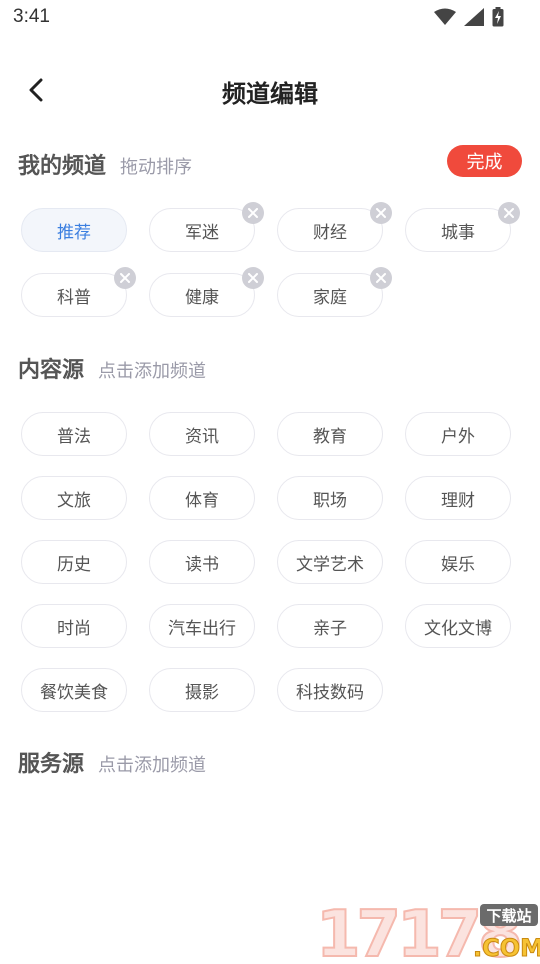 The image size is (540, 964). I want to click on source-chip: 普法, so click(74, 434).